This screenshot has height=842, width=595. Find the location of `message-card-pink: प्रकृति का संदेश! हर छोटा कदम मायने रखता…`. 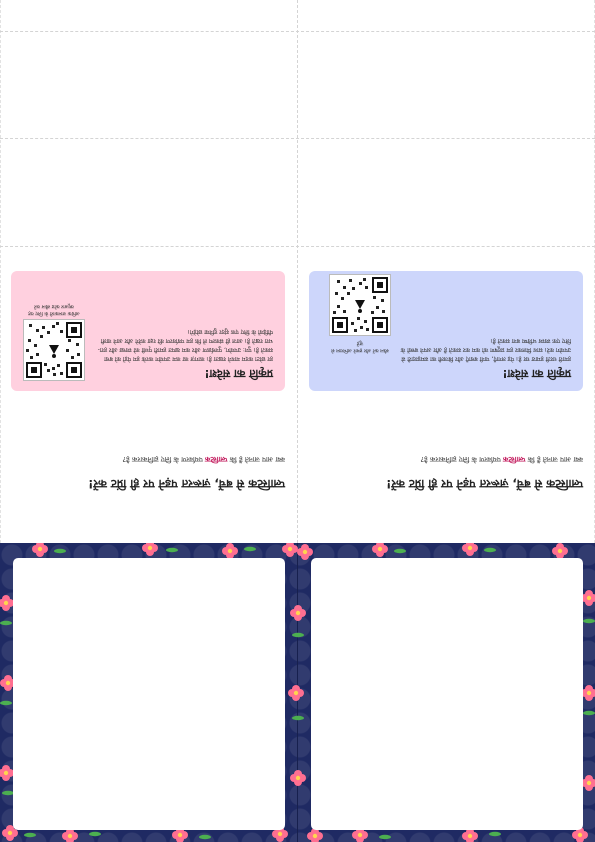

message-card-pink: प्रकृति का संदेश! हर छोटा कदम मायने रखता… is located at coordinates (148, 331).